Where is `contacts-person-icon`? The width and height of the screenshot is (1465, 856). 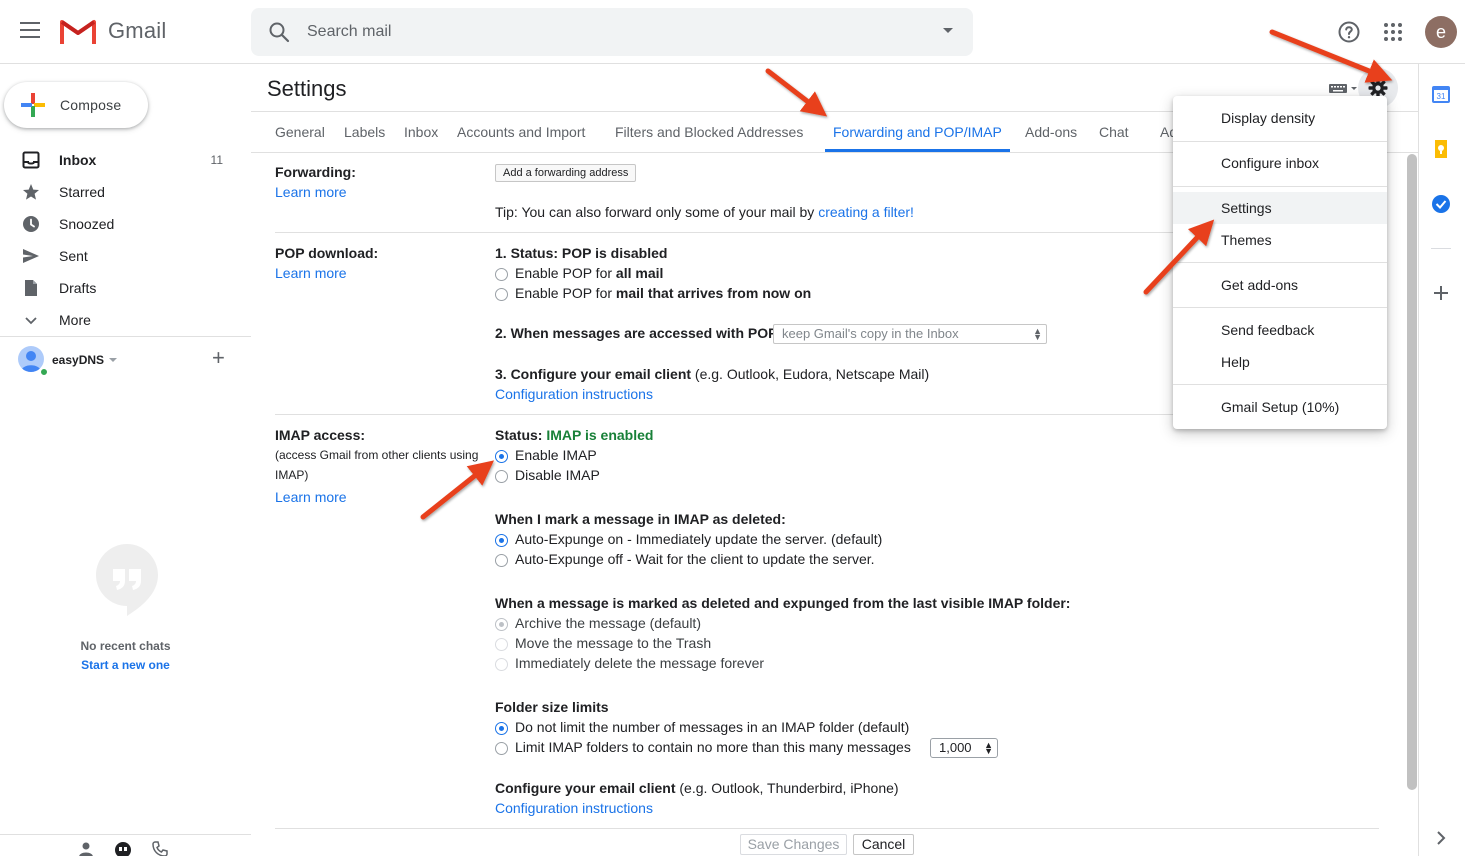 contacts-person-icon is located at coordinates (86, 848).